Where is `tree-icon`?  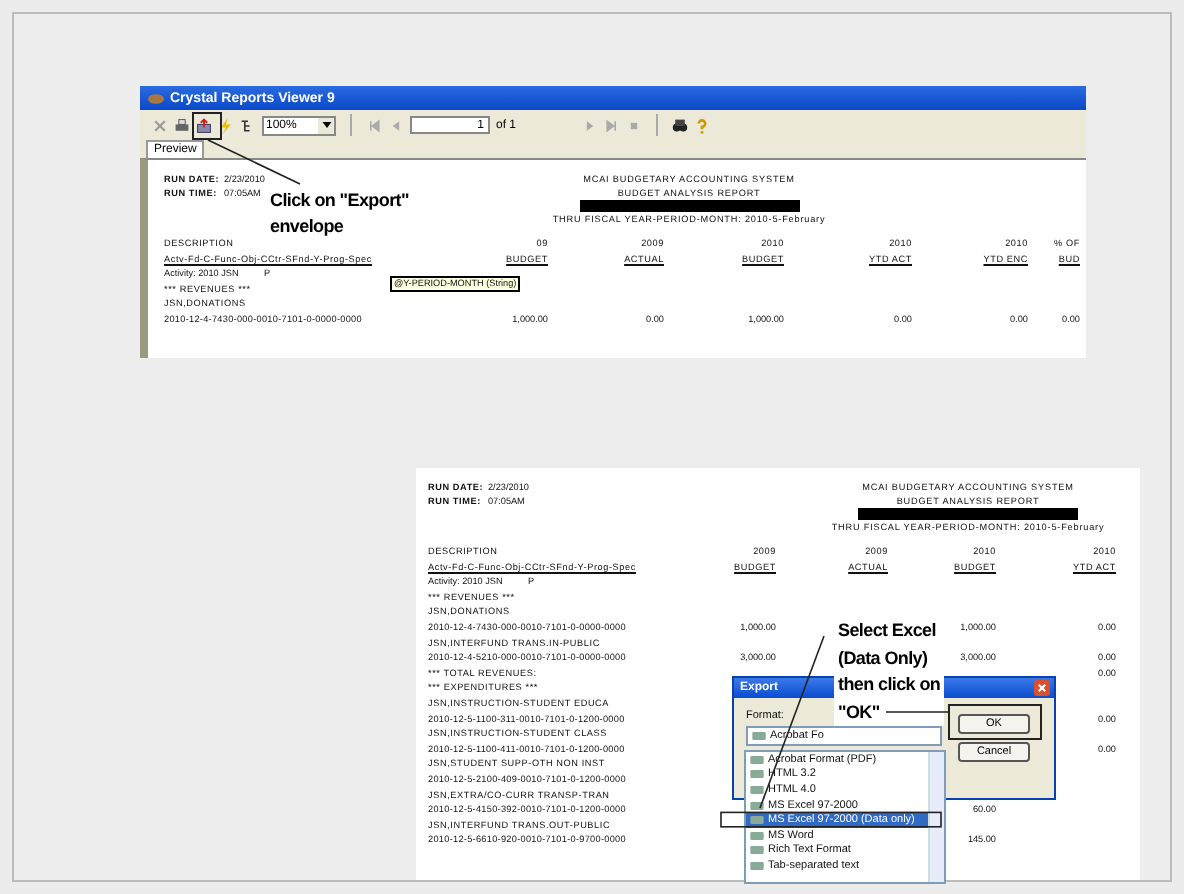 tree-icon is located at coordinates (248, 125).